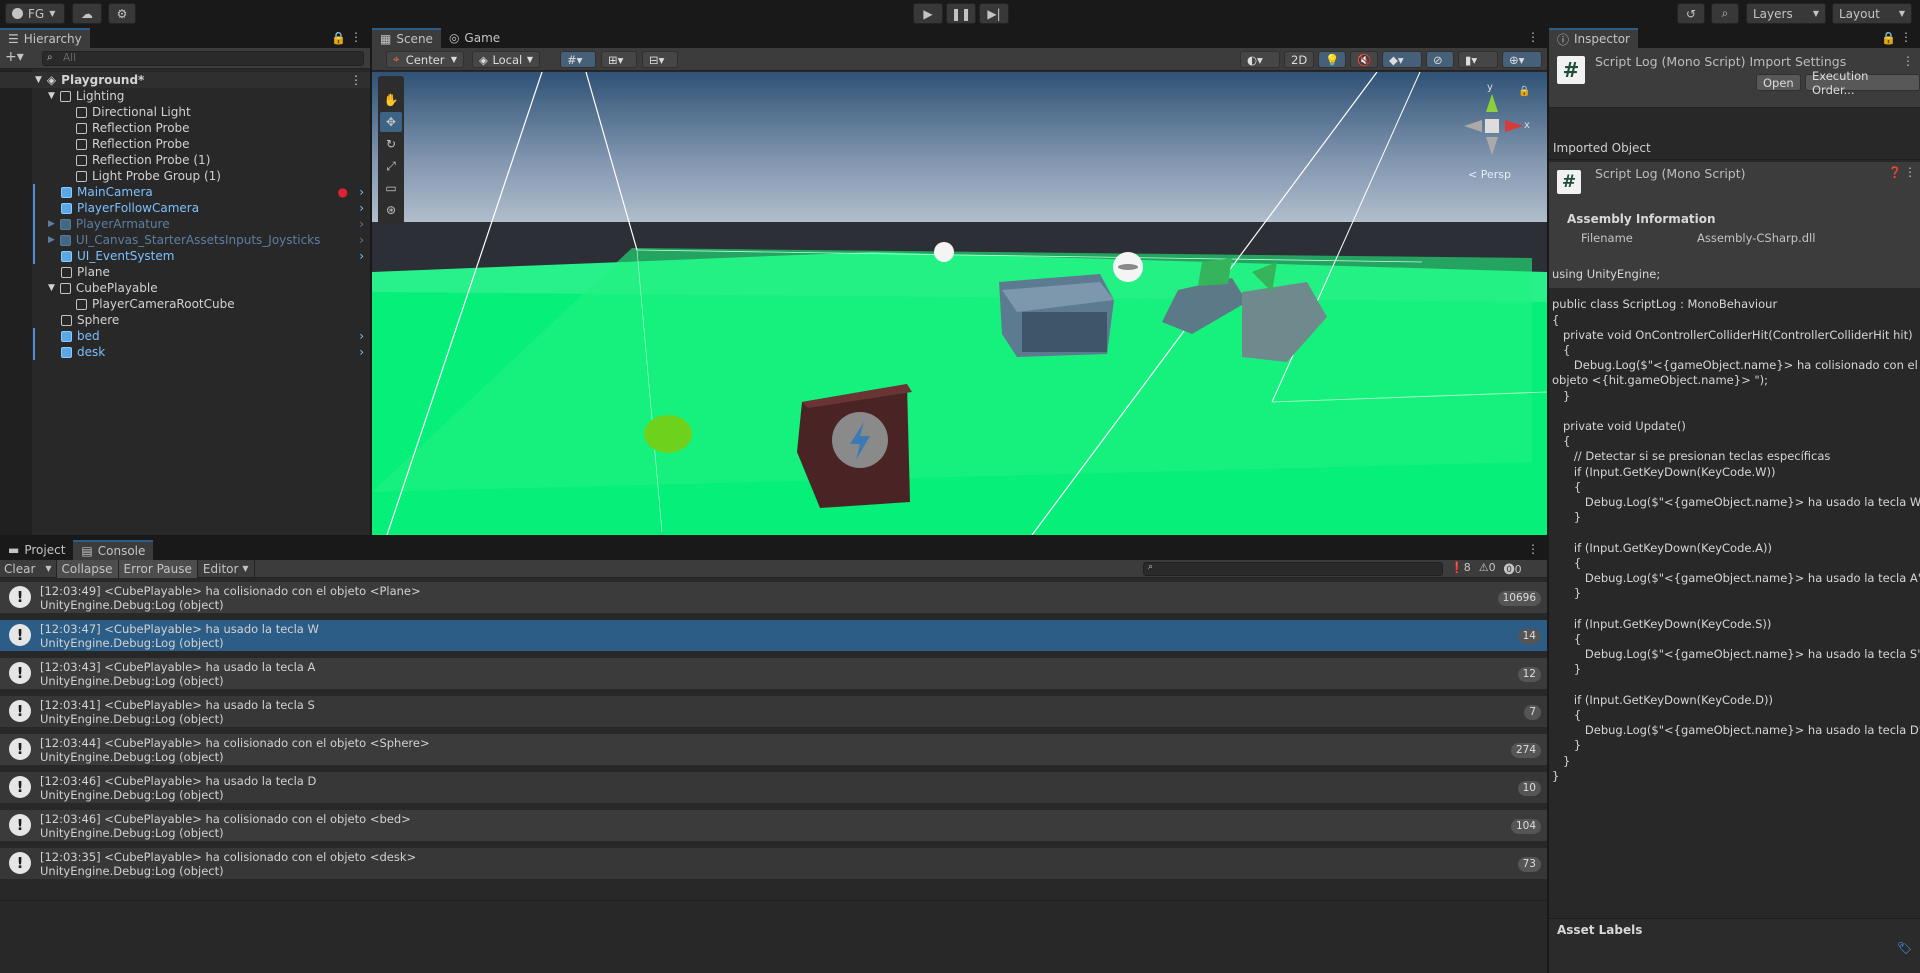 The image size is (1920, 973). I want to click on hierarchy-item: ▶ PlayerArmature ›, so click(185, 224).